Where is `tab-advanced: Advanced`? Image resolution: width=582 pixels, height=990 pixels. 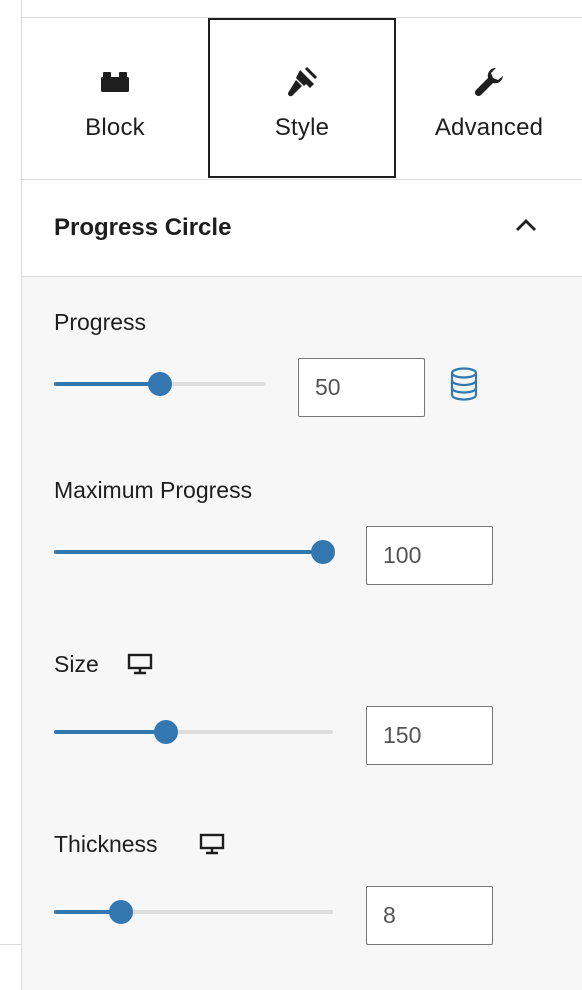
tab-advanced: Advanced is located at coordinates (489, 97).